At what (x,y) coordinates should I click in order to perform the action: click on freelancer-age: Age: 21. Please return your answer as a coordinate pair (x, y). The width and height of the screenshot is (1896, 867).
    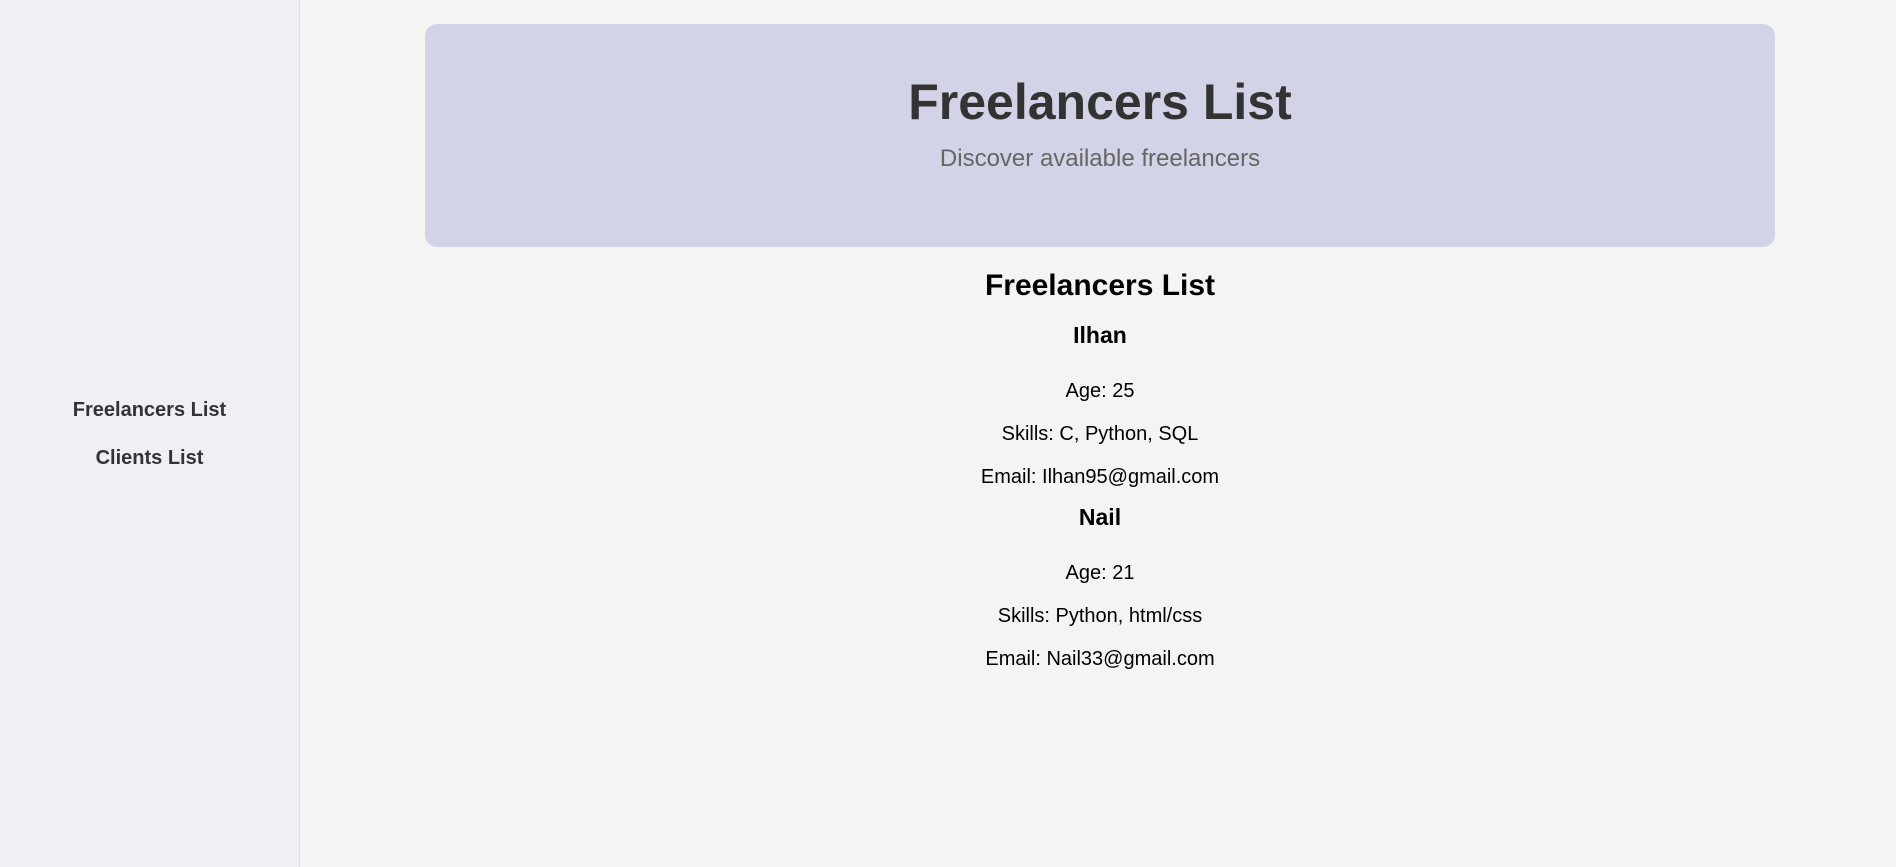
    Looking at the image, I should click on (1100, 573).